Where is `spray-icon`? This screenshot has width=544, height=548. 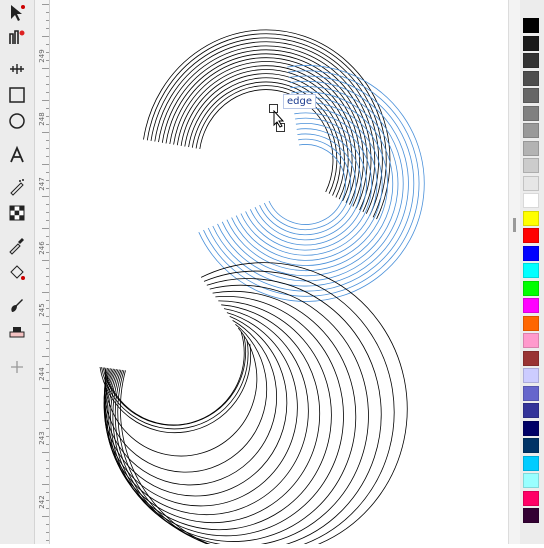 spray-icon is located at coordinates (17, 187).